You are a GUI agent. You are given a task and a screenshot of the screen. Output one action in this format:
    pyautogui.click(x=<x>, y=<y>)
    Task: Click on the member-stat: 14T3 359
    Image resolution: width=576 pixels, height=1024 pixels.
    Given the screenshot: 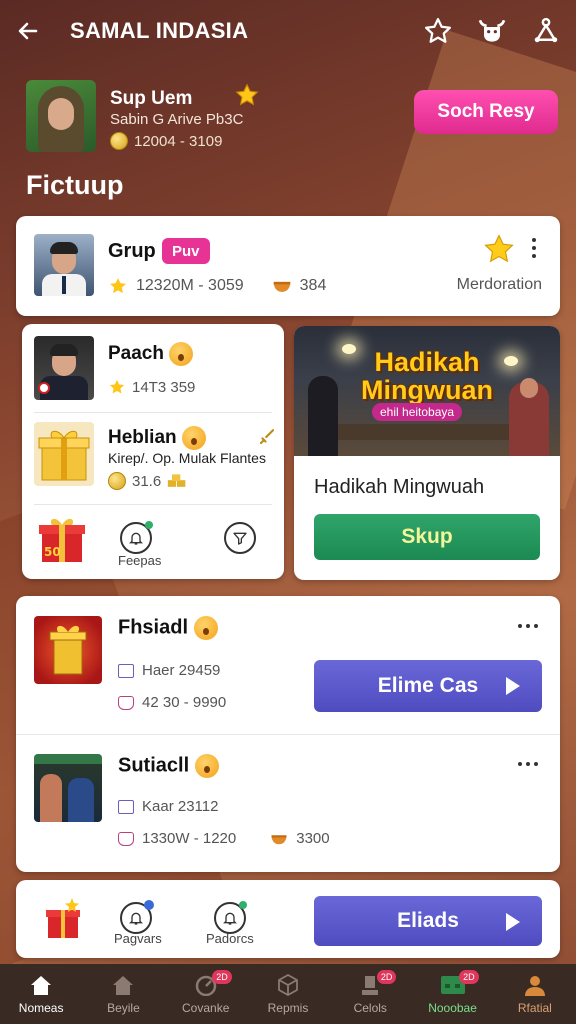 What is the action you would take?
    pyautogui.click(x=151, y=387)
    